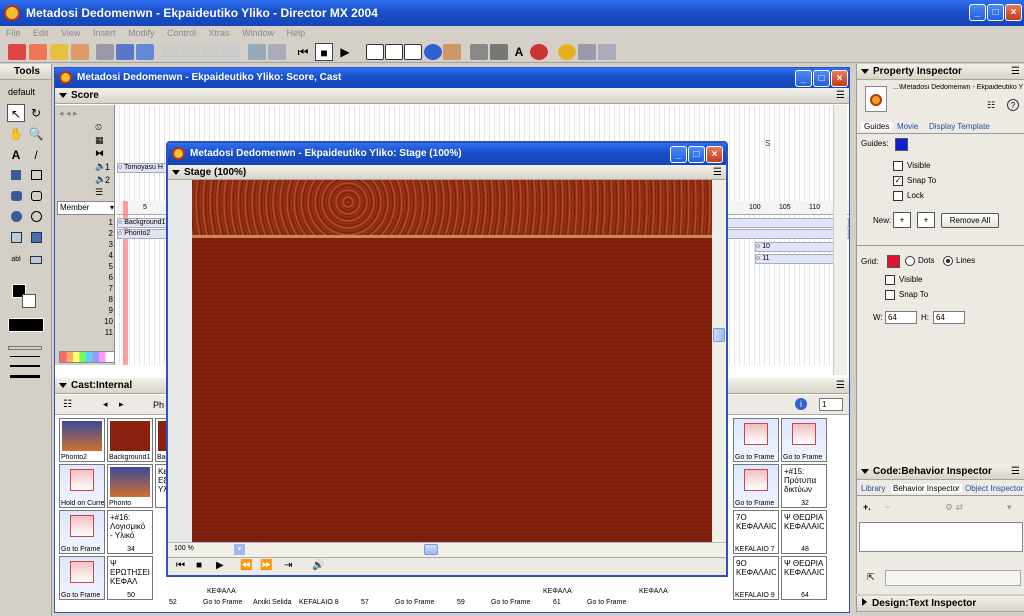  I want to click on line-medium, so click(25, 366).